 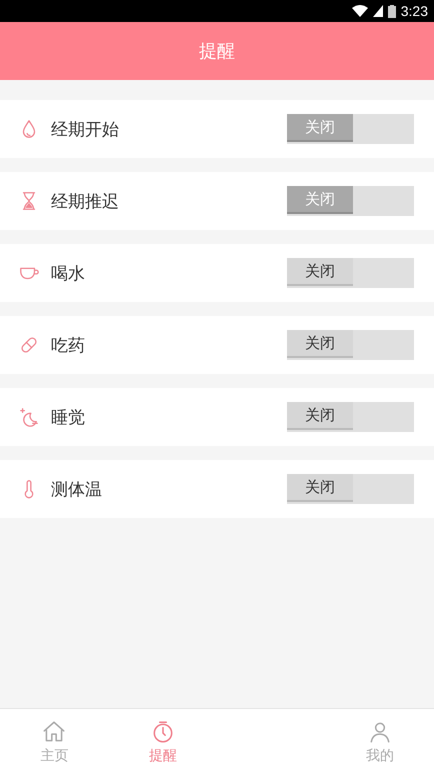 What do you see at coordinates (85, 129) in the screenshot?
I see `reminder-label: 经期开始` at bounding box center [85, 129].